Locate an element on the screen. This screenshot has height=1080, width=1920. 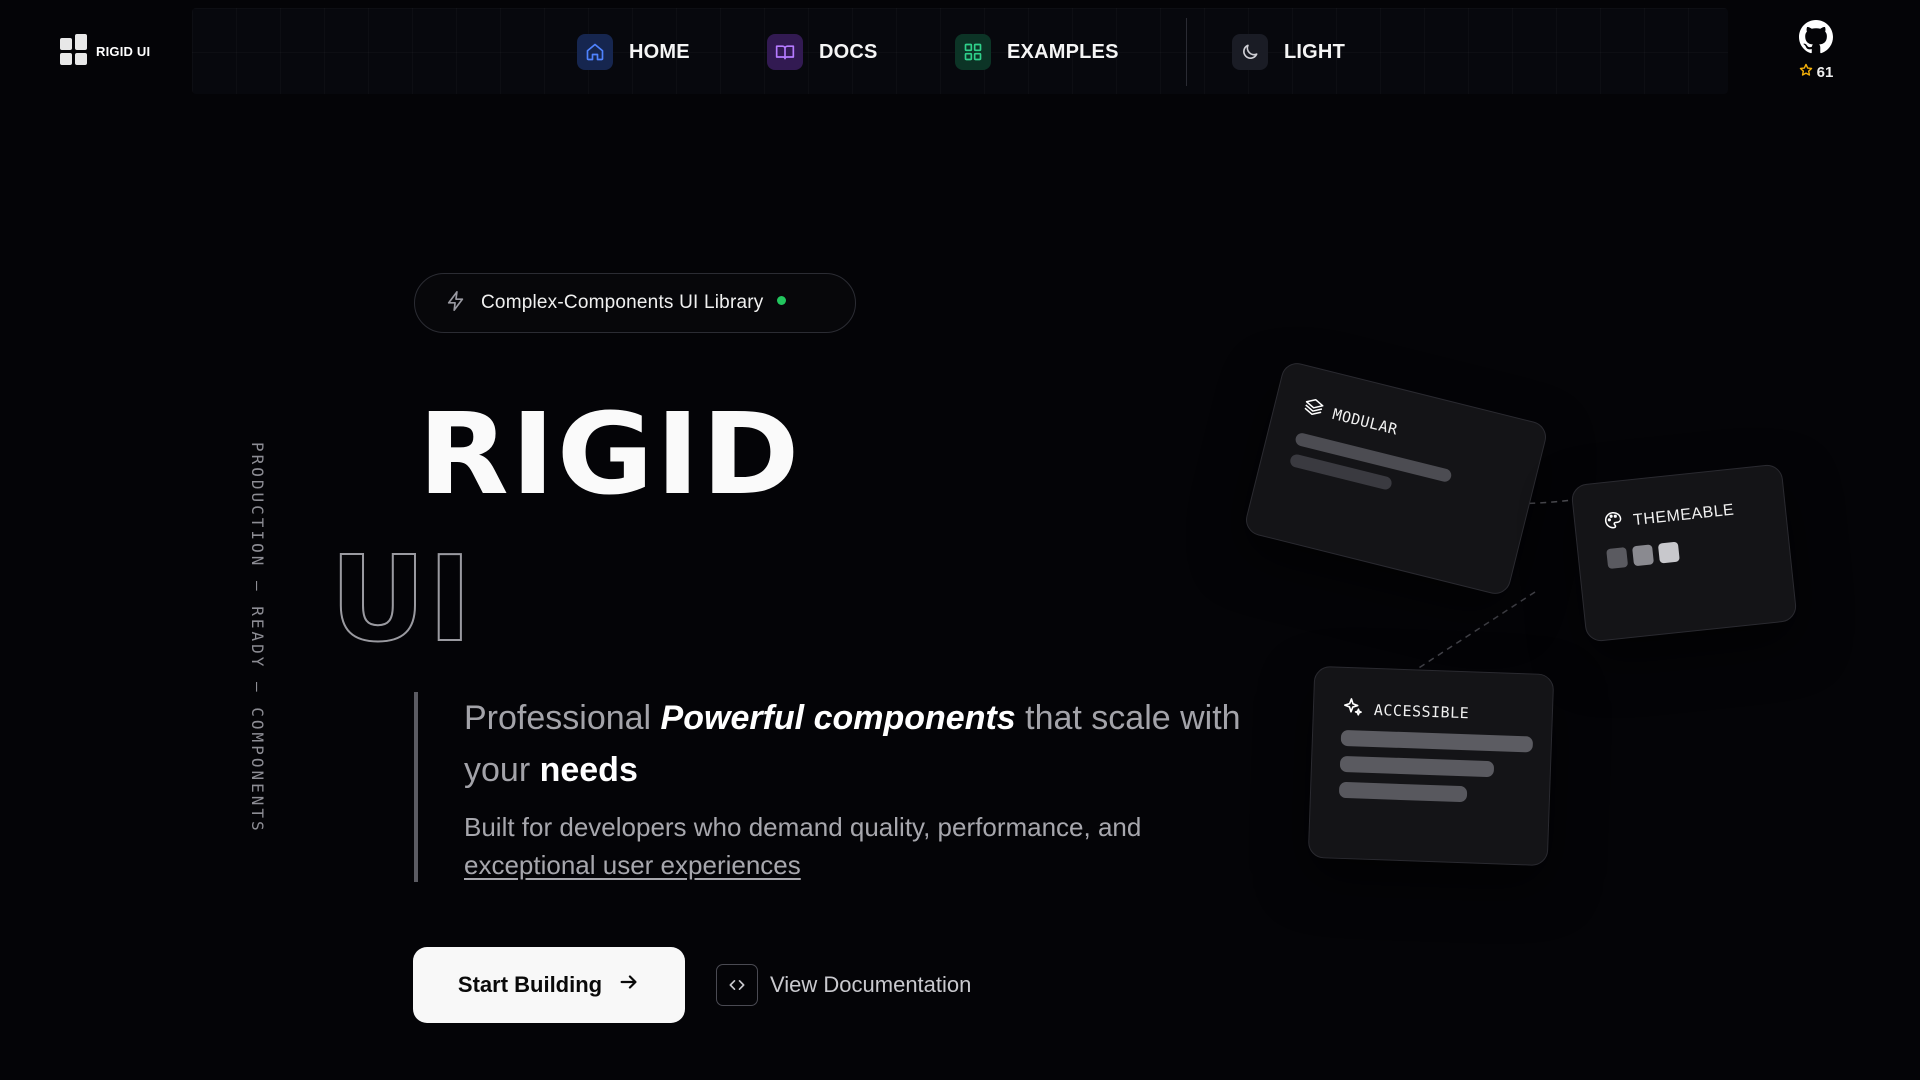
modular-card-header: MODULAR is located at coordinates (1351, 418).